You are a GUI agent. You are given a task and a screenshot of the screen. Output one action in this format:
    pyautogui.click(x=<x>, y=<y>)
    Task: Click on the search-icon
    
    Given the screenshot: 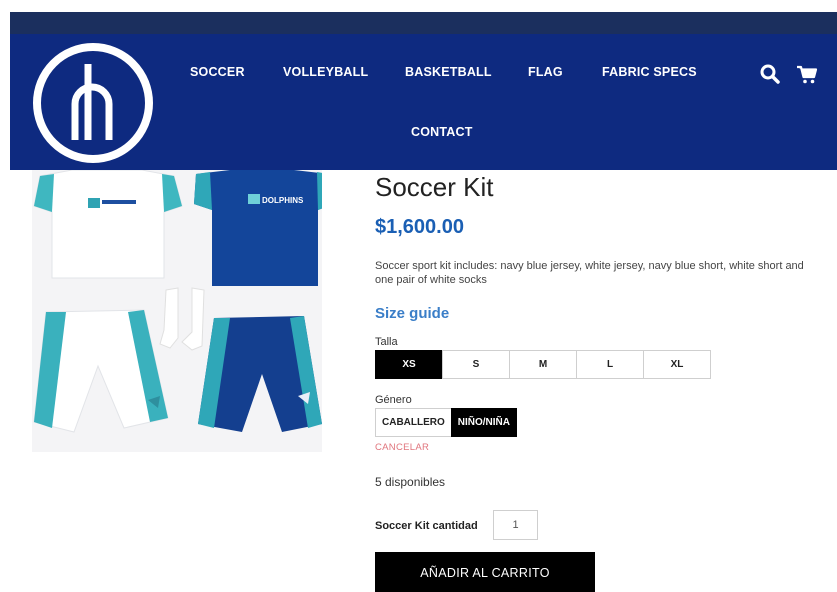 What is the action you would take?
    pyautogui.click(x=770, y=74)
    